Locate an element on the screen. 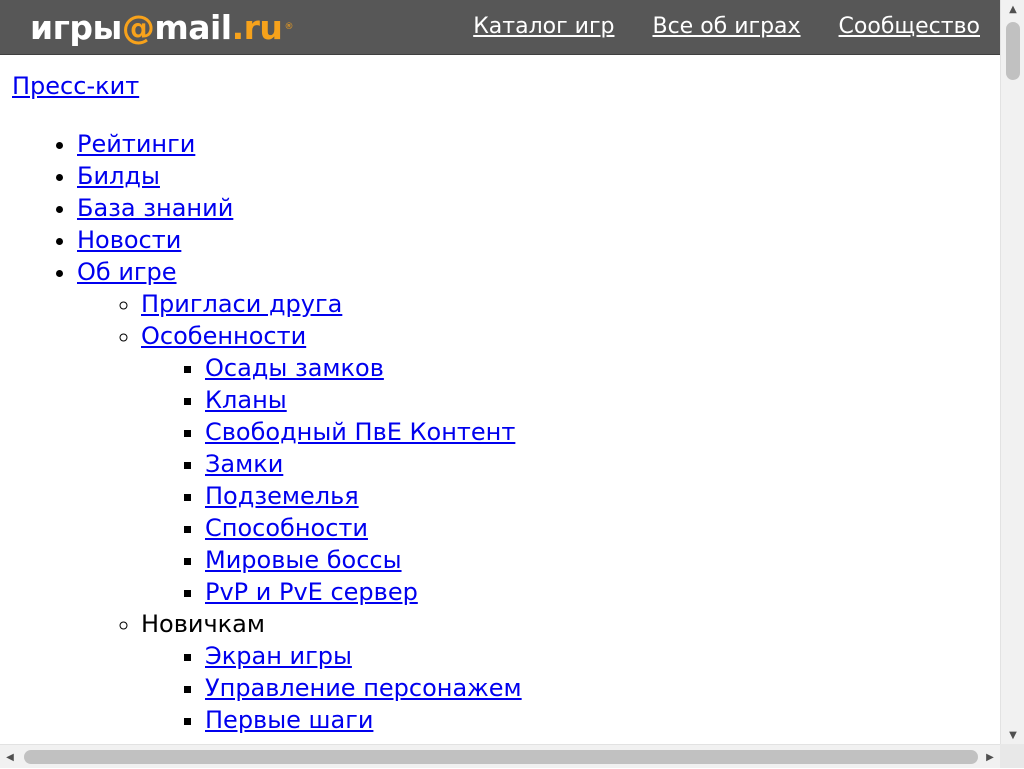  menu-link-first-steps: Первые шаги is located at coordinates (289, 720).